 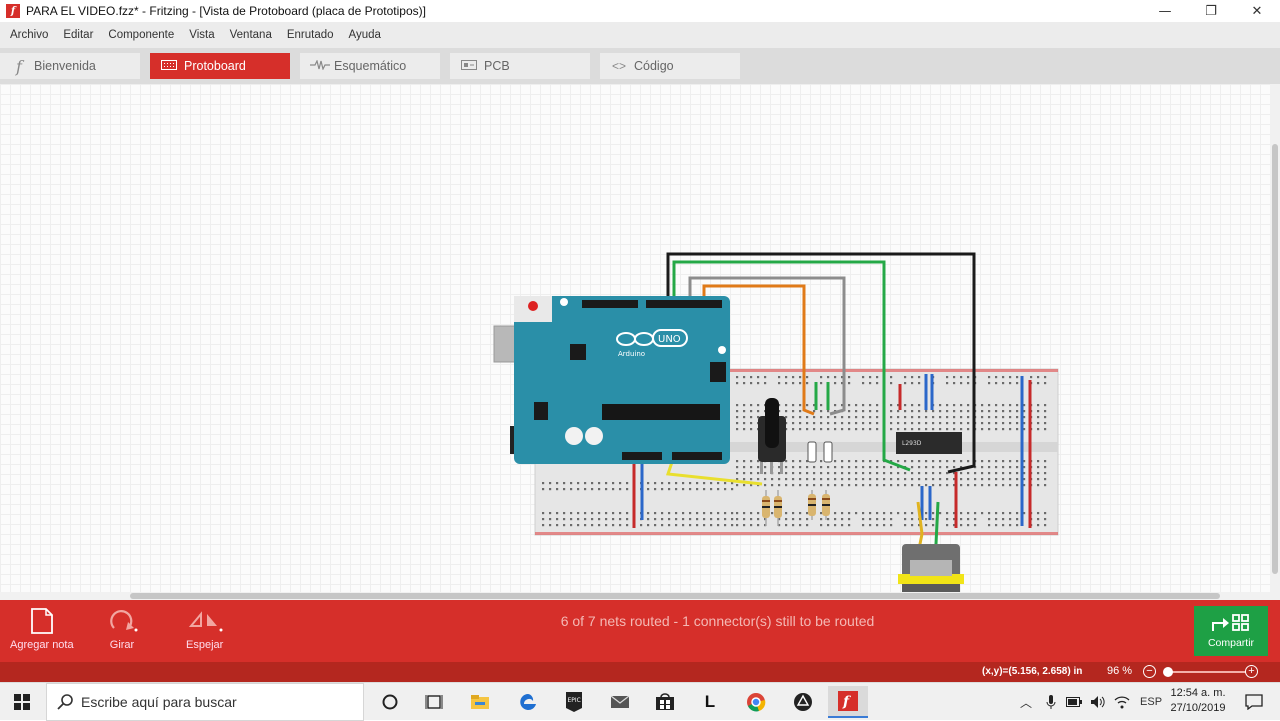 I want to click on zoom-out-button: −, so click(x=1149, y=671).